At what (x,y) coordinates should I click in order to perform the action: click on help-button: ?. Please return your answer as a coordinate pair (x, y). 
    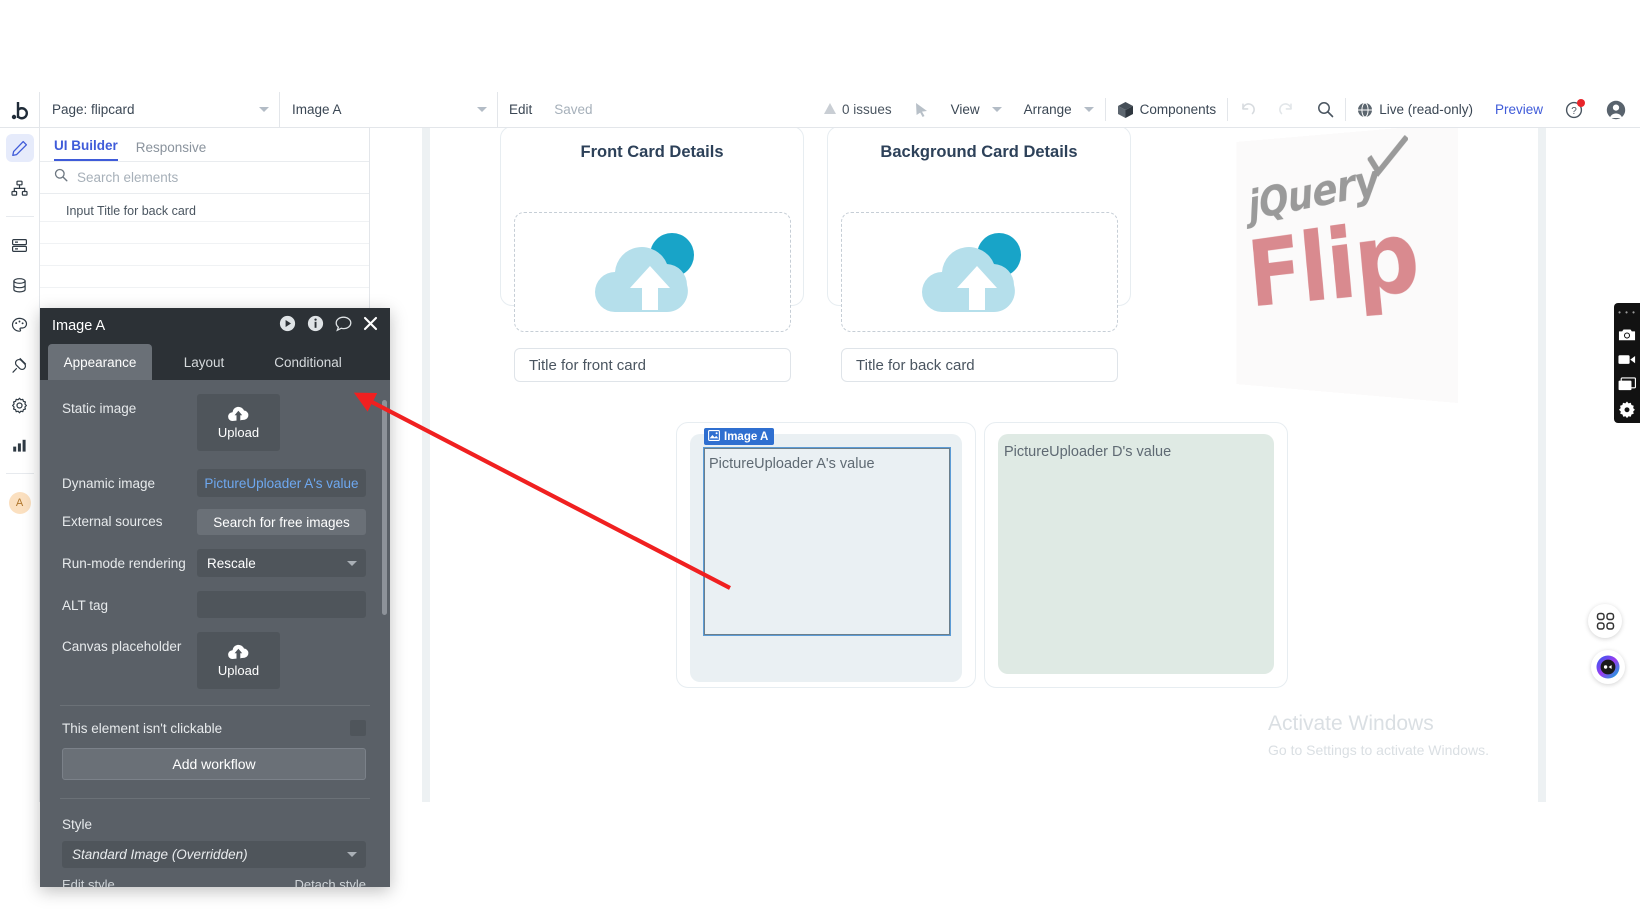
    Looking at the image, I should click on (1574, 109).